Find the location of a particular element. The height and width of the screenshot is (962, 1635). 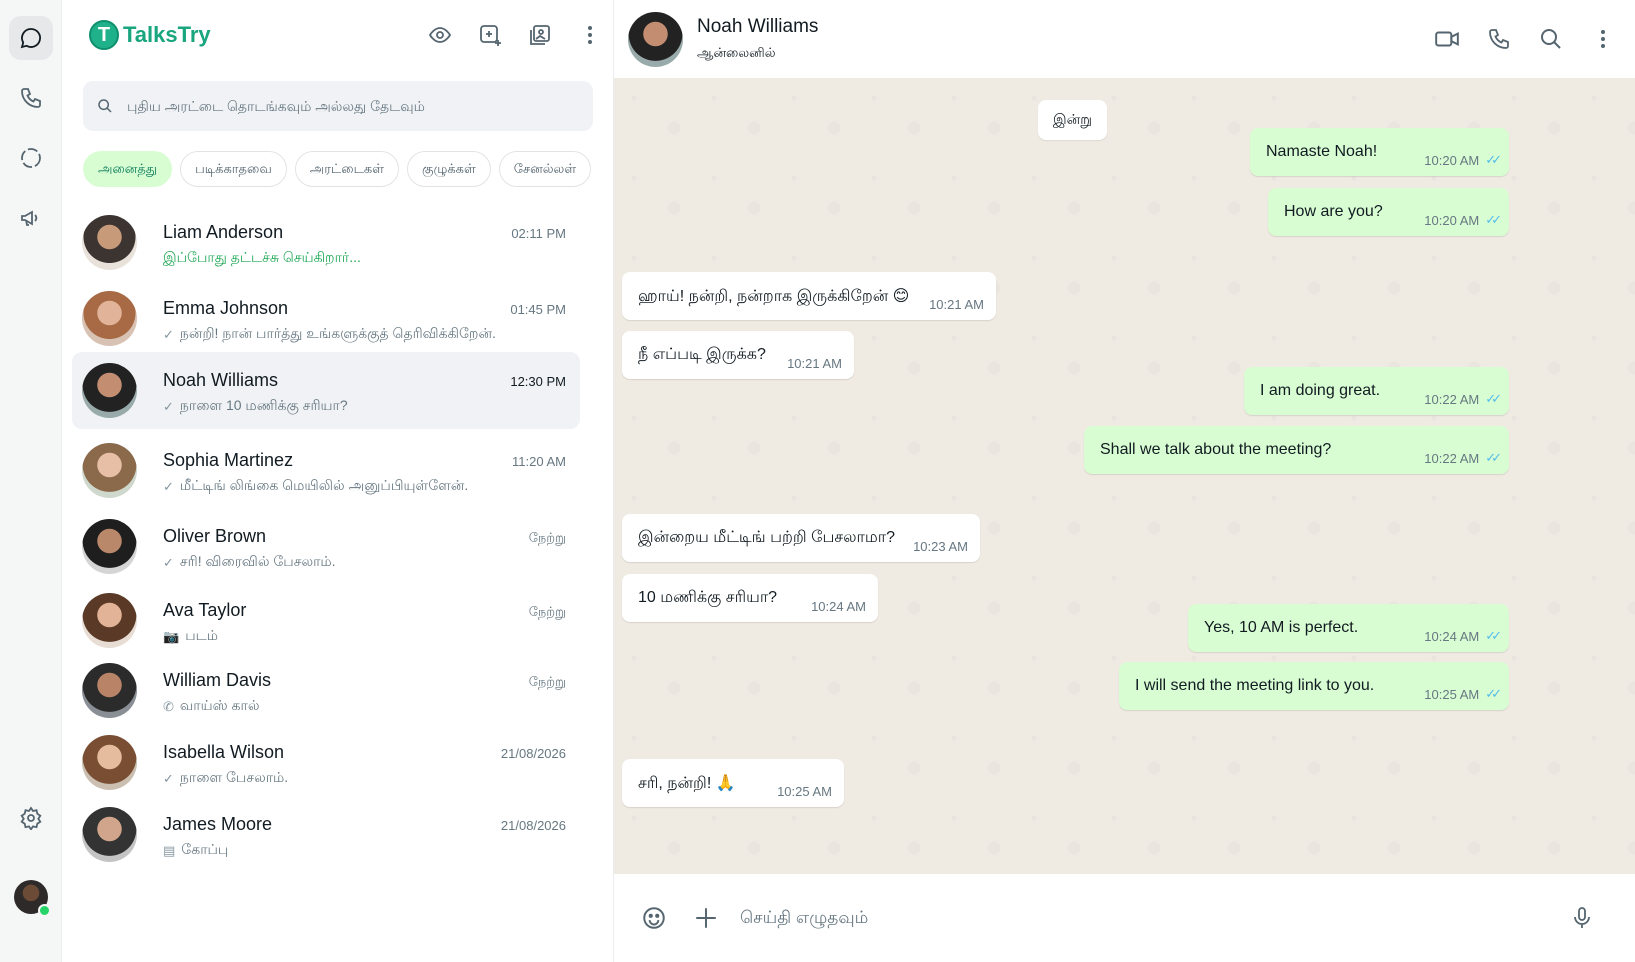

conversation-toolbar is located at coordinates (1525, 39).